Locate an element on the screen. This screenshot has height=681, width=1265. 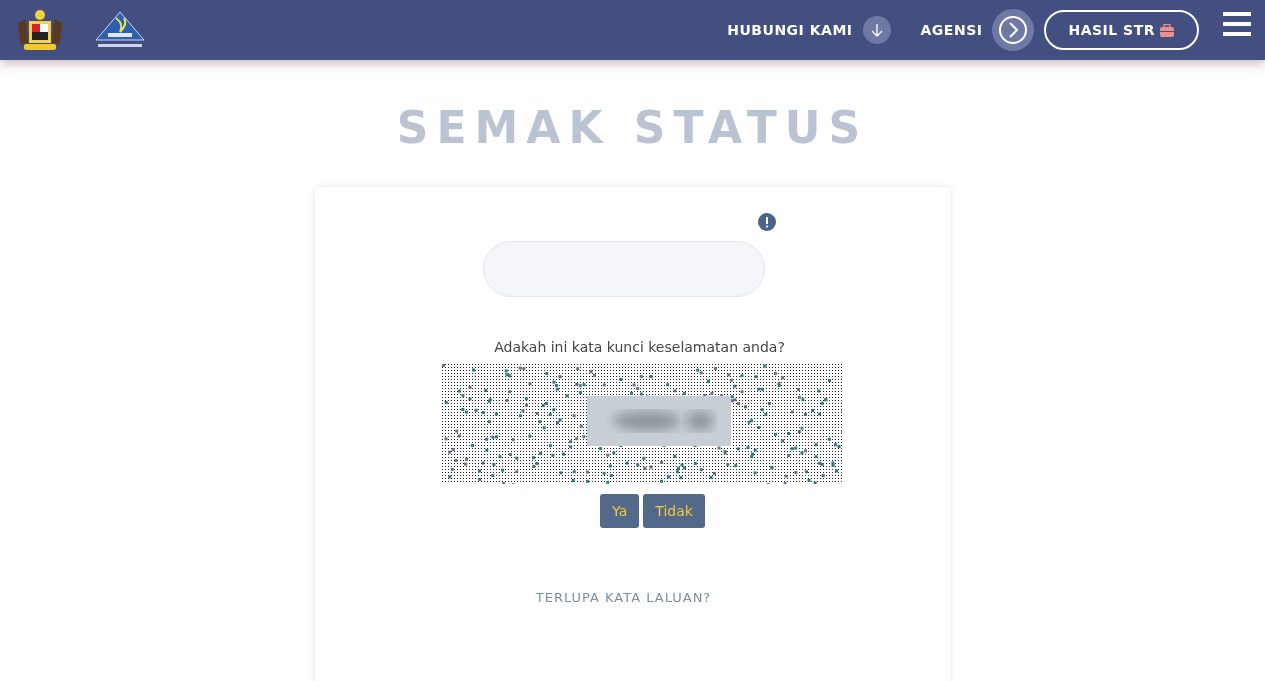
nav-link: HUBUNGI KAMI is located at coordinates (809, 30).